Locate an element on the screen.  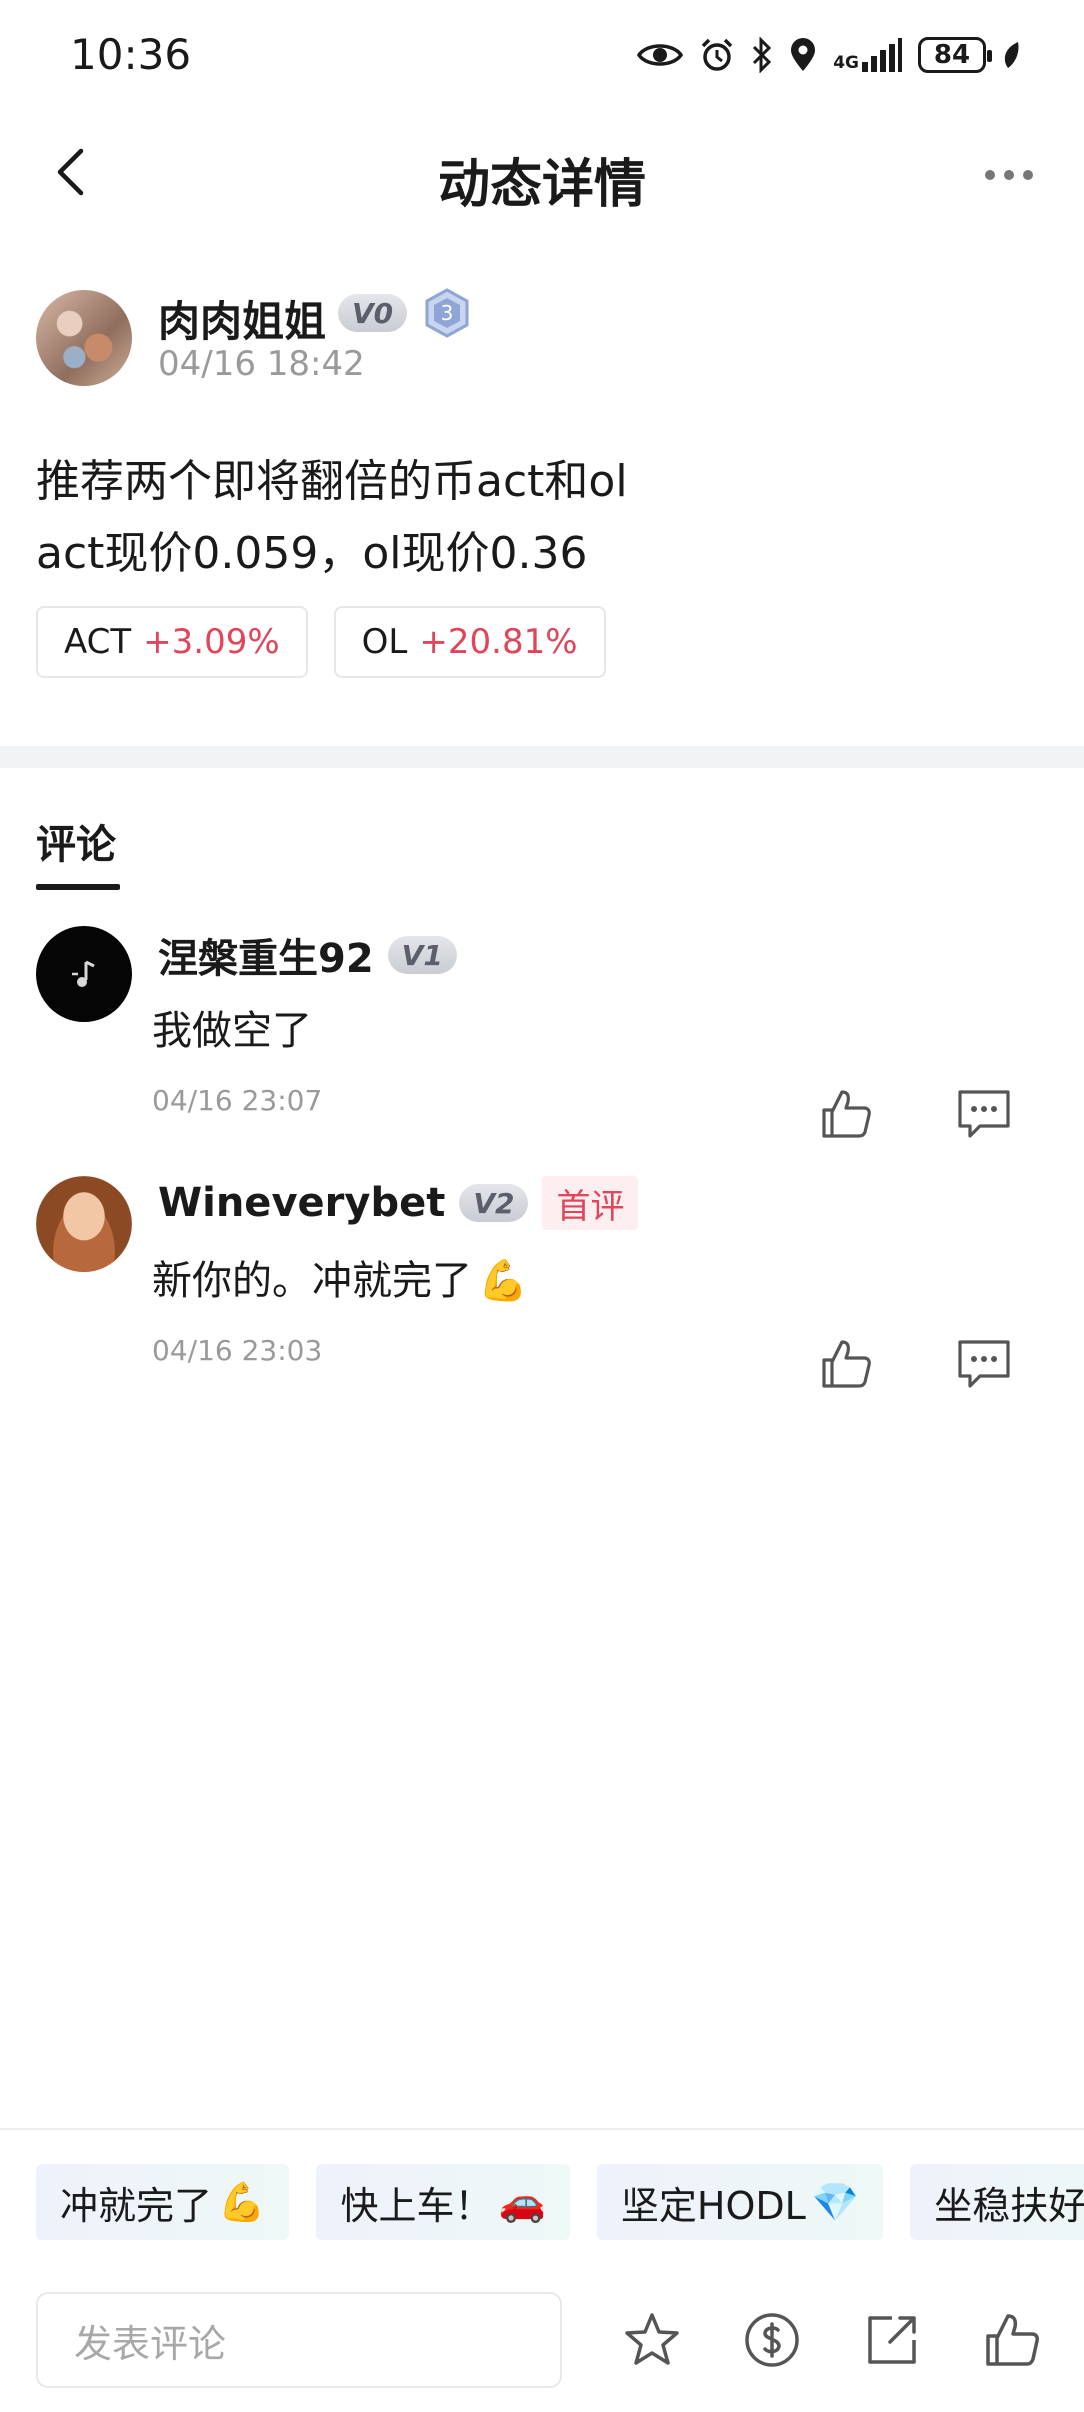
ticker-change: +3.09% is located at coordinates (211, 642).